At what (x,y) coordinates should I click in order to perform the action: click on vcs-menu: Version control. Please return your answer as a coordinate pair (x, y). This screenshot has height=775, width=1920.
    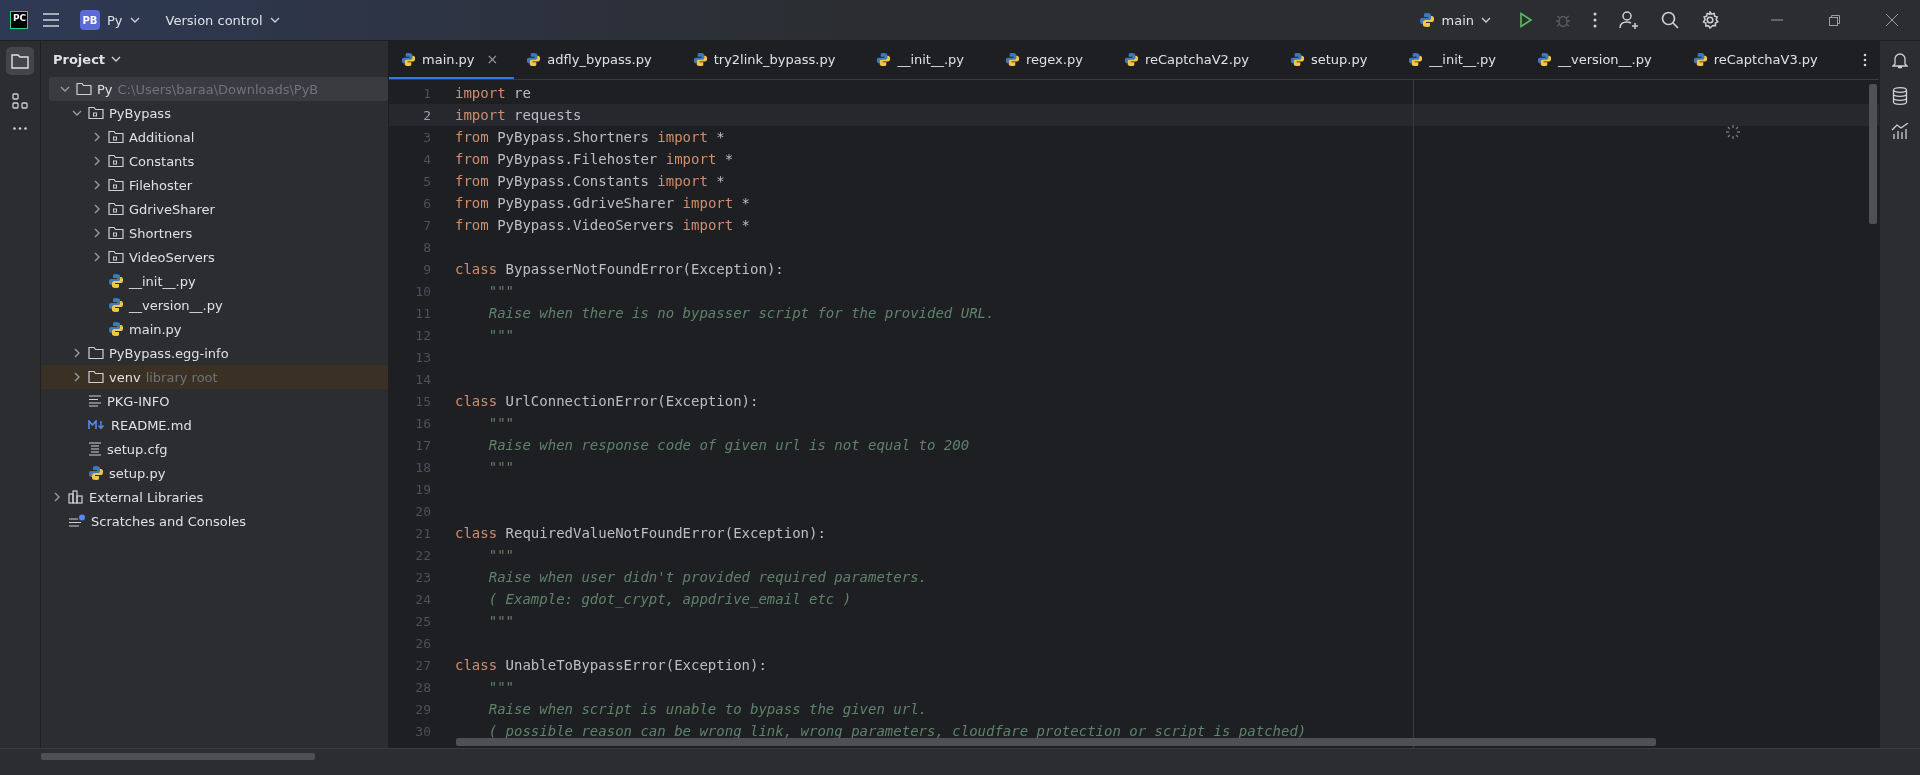
    Looking at the image, I should click on (222, 20).